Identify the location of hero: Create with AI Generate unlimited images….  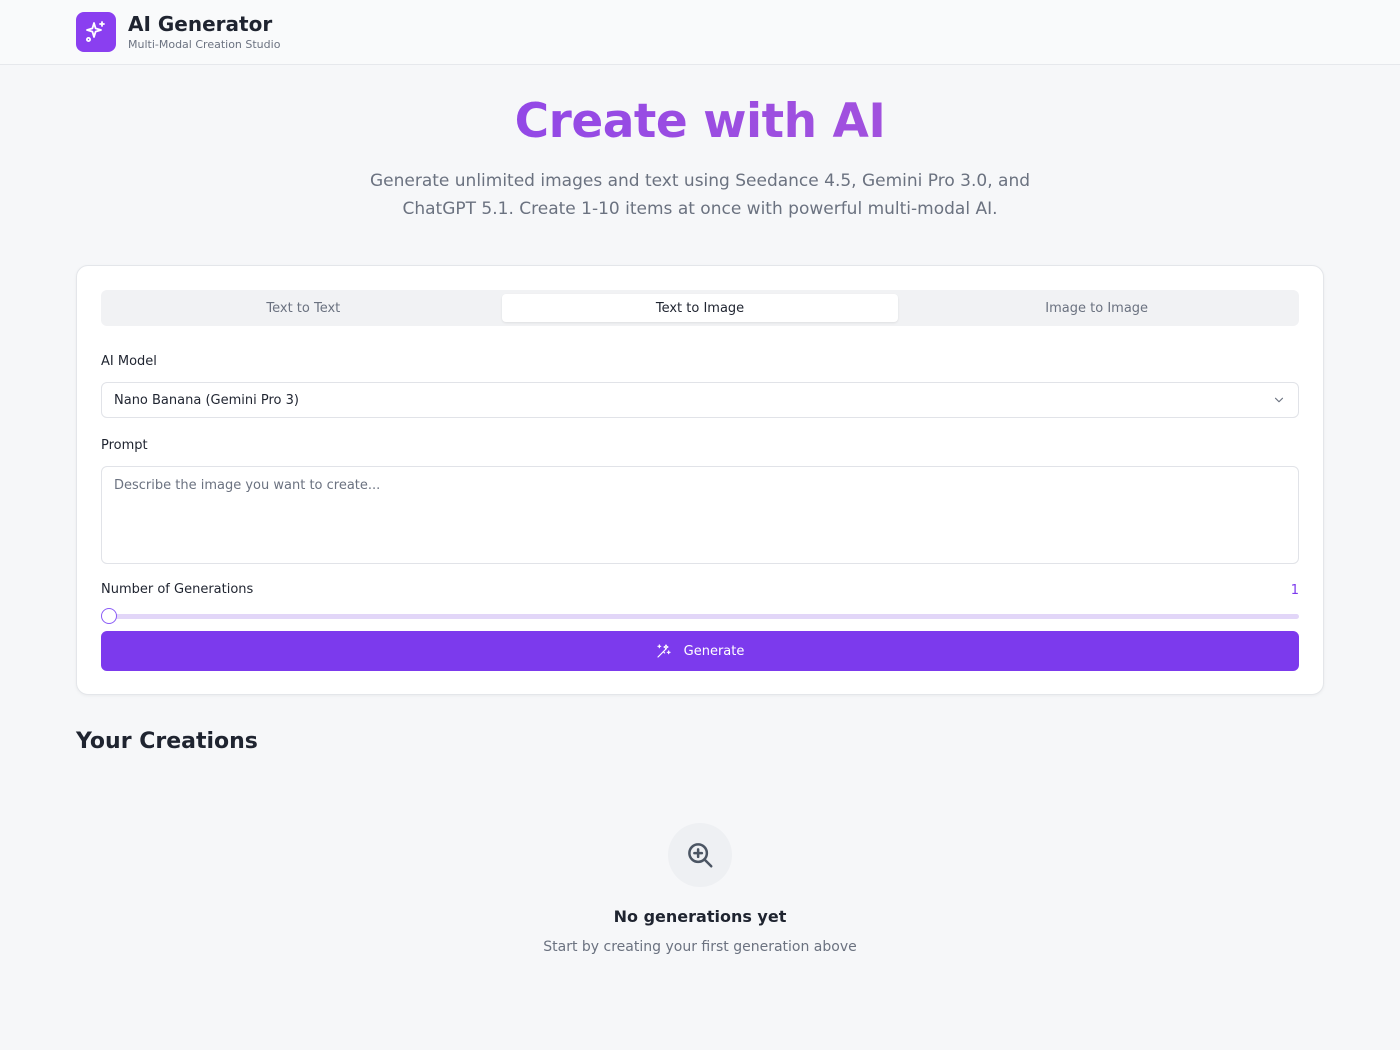
(700, 158).